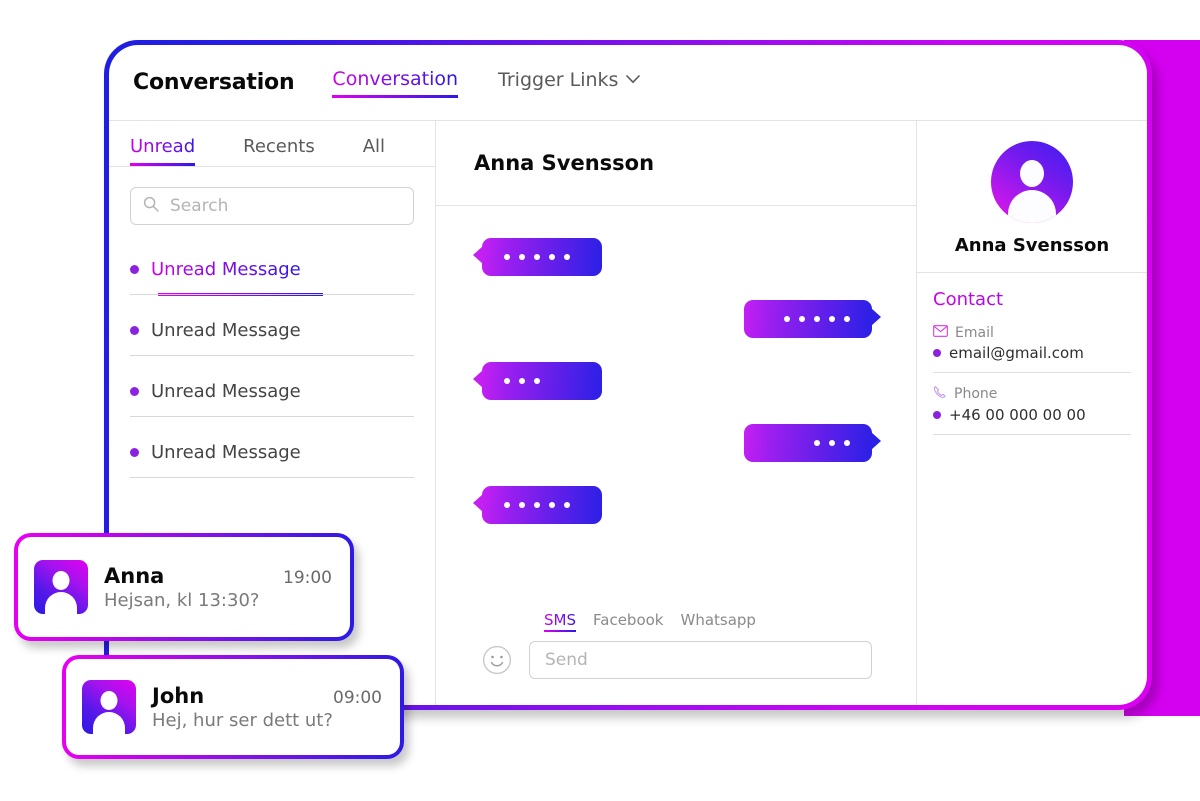 This screenshot has height=801, width=1200. What do you see at coordinates (564, 163) in the screenshot?
I see `chat-contact-name: Anna Svensson` at bounding box center [564, 163].